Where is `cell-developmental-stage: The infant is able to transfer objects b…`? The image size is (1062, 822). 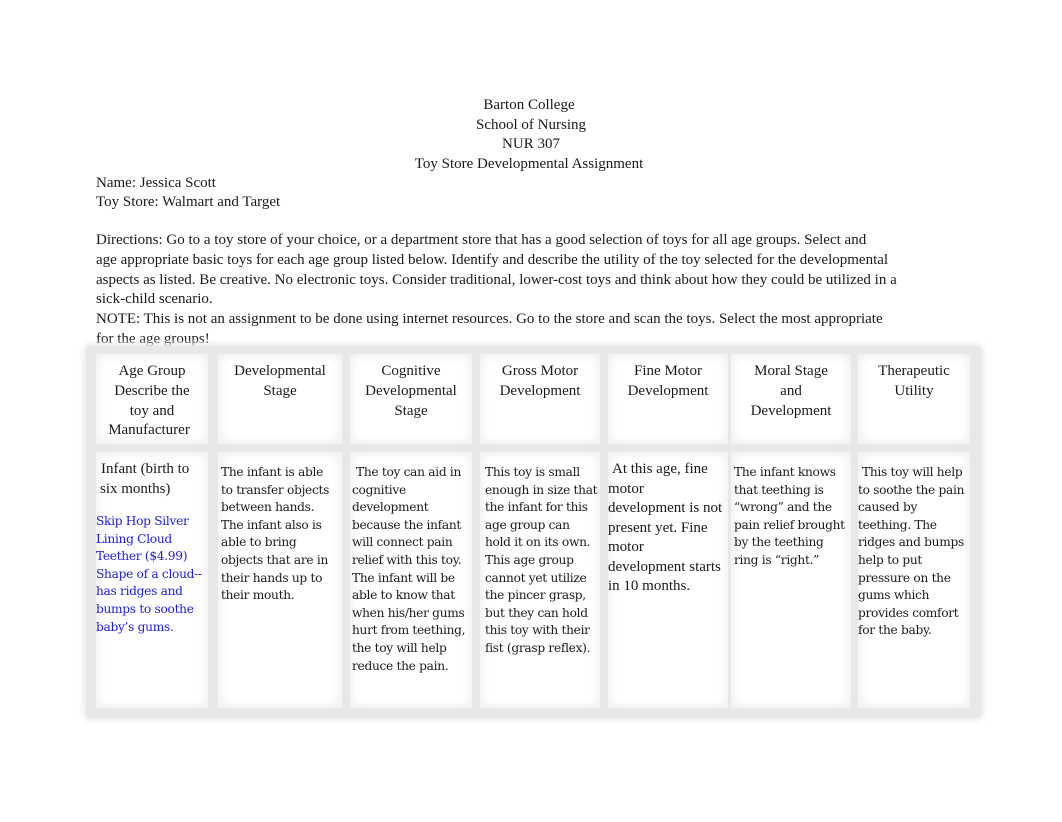
cell-developmental-stage: The infant is able to transfer objects b… is located at coordinates (280, 580).